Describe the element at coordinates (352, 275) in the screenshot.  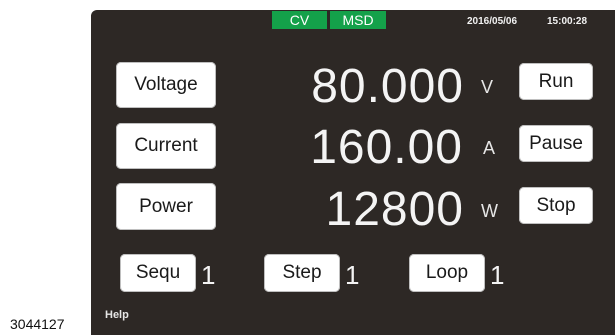
I see `step-counter: 1` at that location.